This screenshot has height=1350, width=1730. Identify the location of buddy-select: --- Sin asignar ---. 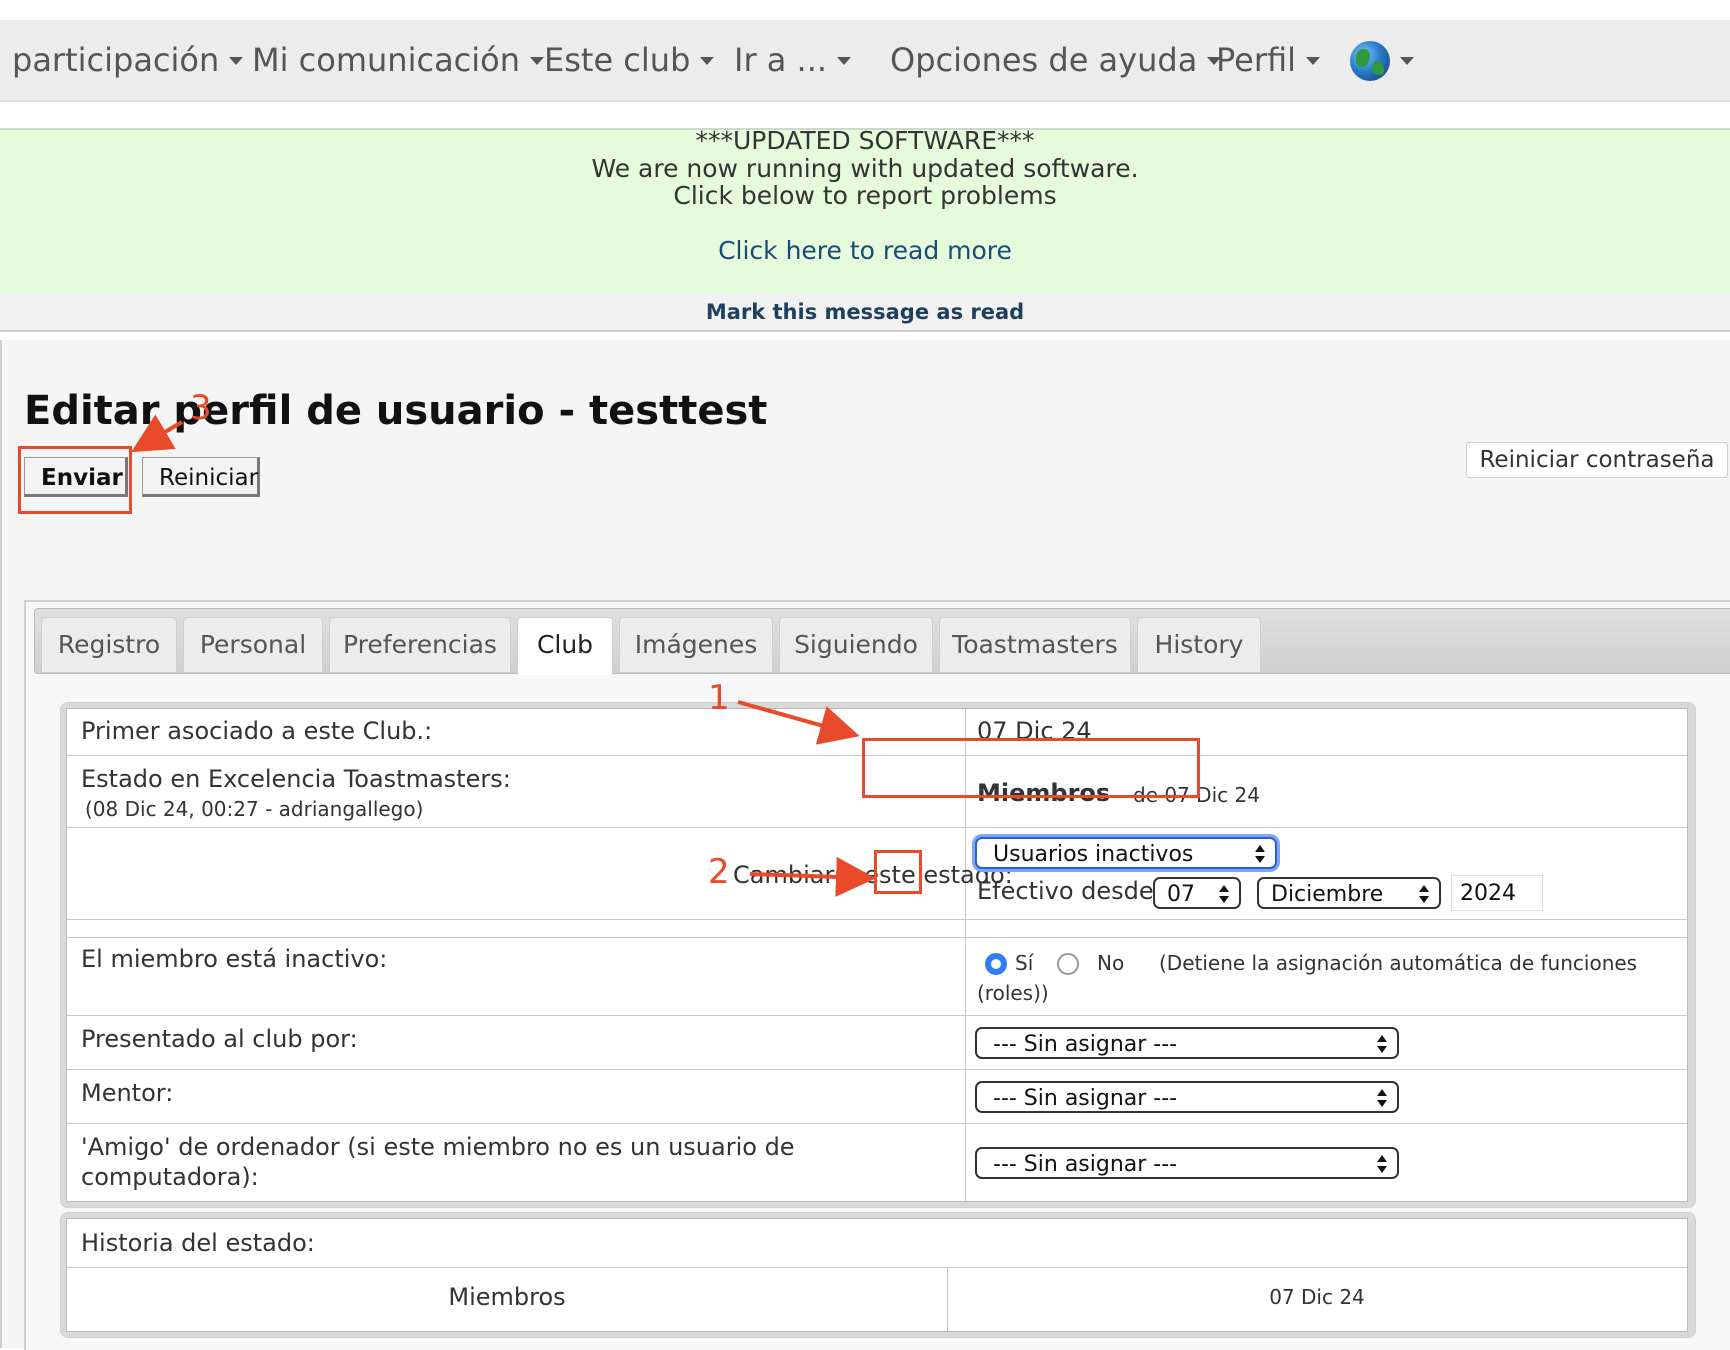
(1187, 1163).